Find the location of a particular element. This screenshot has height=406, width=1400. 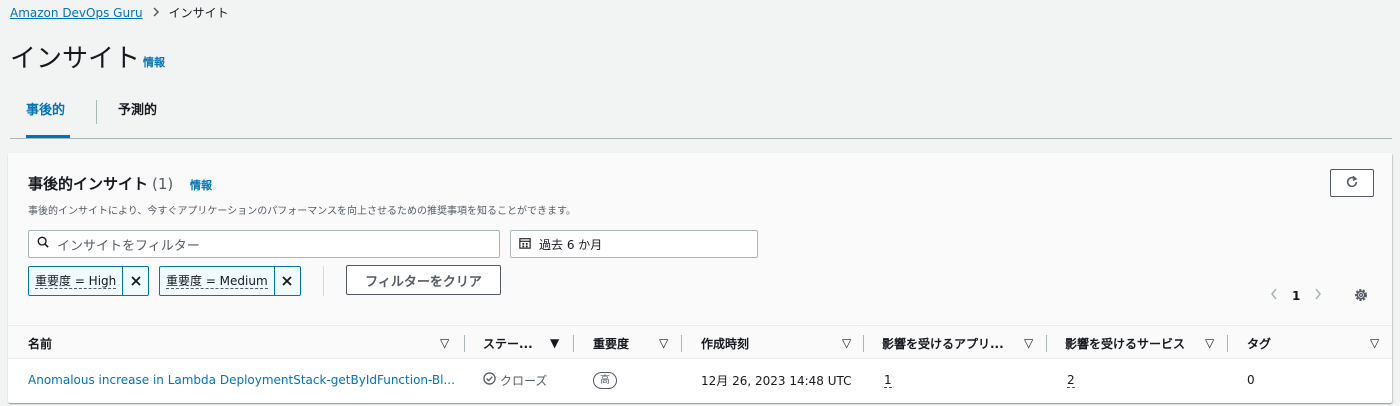

filter-token-medium: 重要度 = Medium is located at coordinates (230, 281).